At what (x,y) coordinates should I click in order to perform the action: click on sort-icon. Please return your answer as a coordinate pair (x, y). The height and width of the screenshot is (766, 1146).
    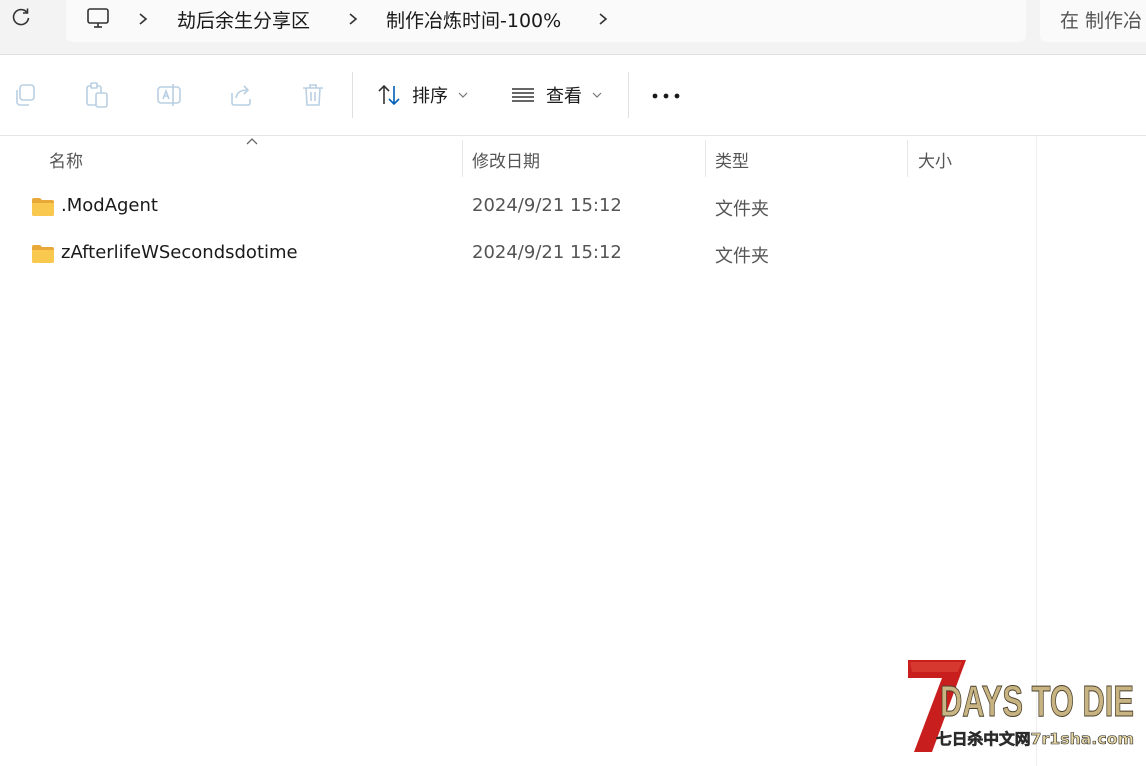
    Looking at the image, I should click on (389, 95).